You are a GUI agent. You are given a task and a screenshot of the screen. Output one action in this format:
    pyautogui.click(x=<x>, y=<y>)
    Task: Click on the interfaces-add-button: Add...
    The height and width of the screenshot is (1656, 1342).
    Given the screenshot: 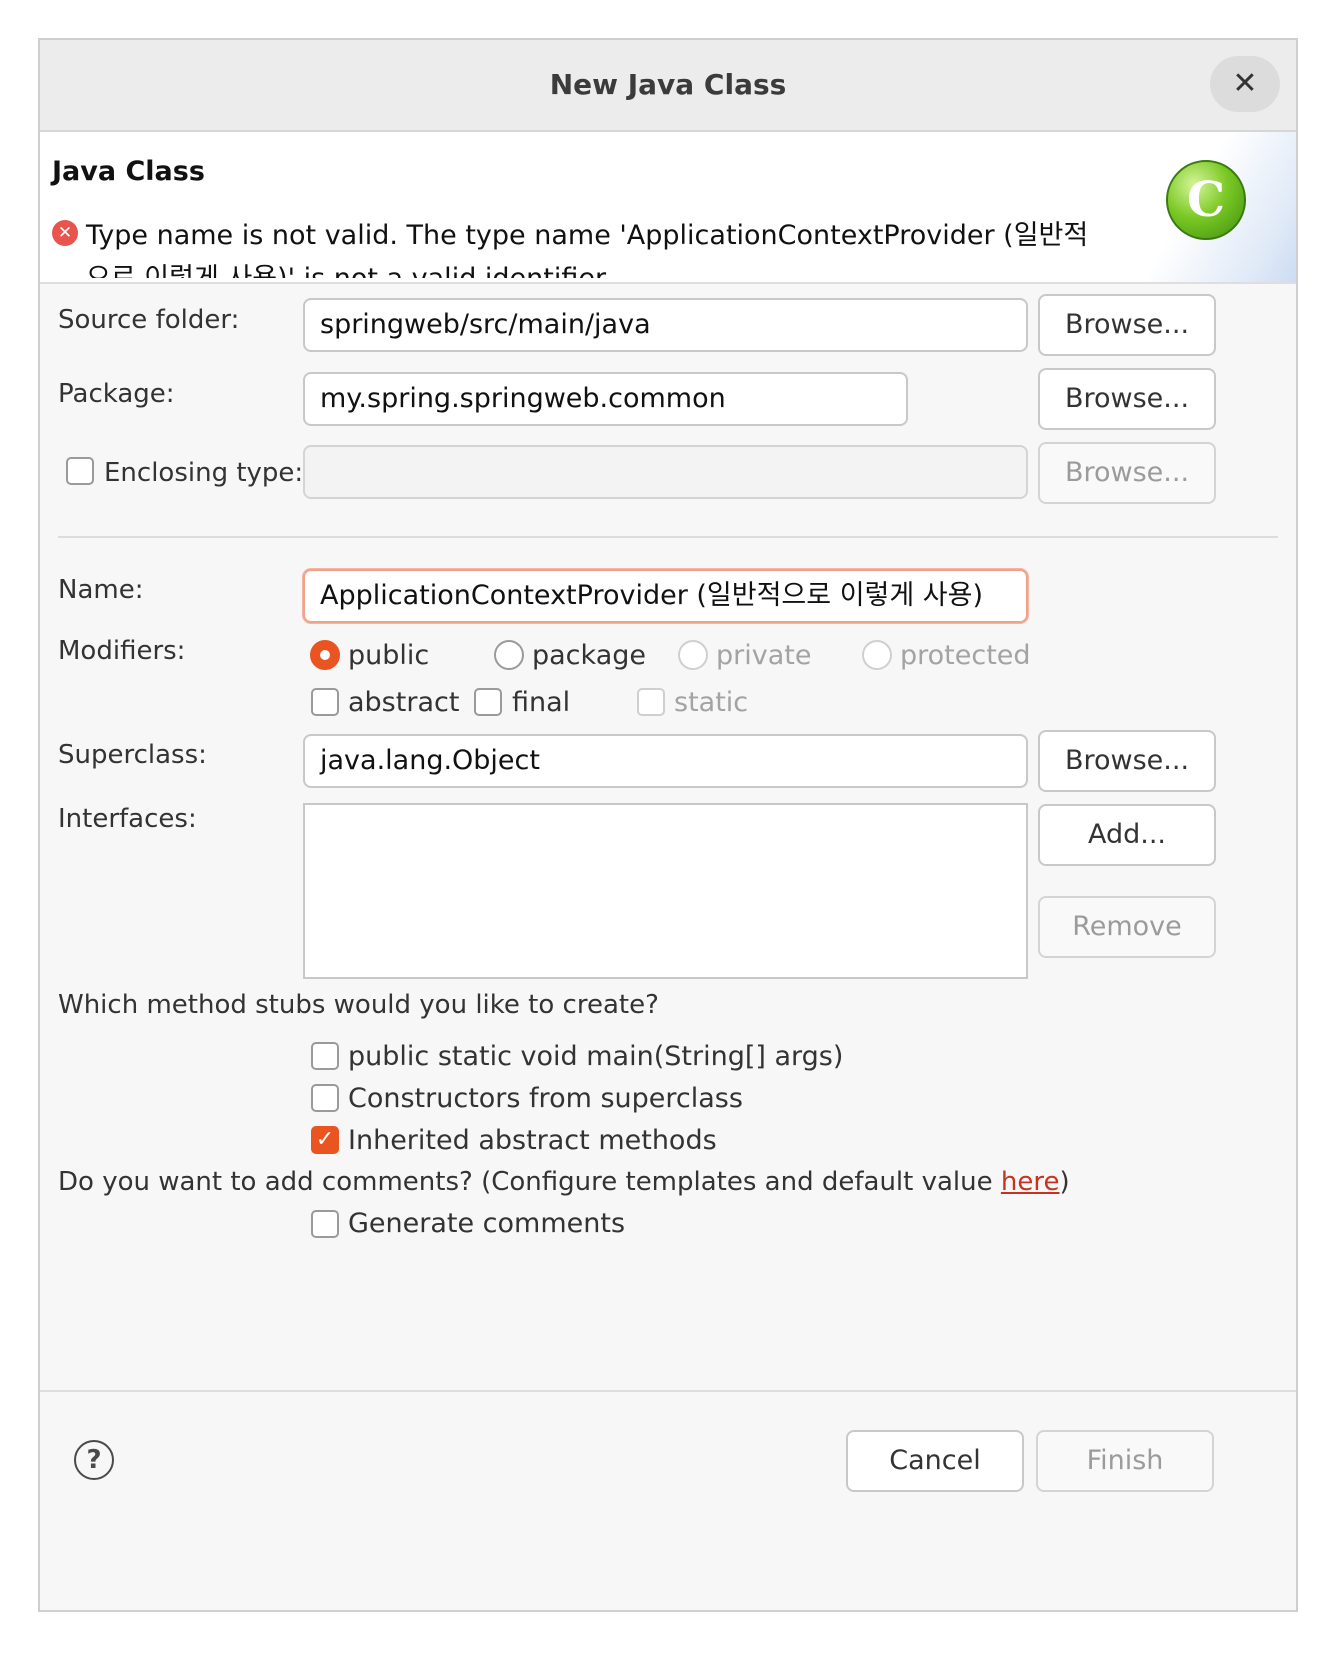 What is the action you would take?
    pyautogui.click(x=1127, y=835)
    